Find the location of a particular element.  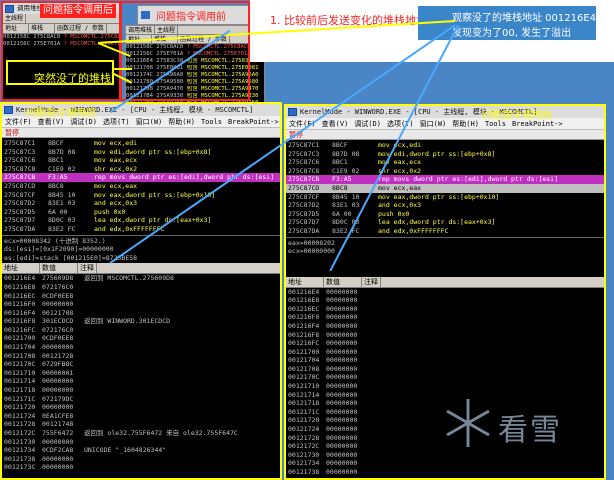

stack-row: 001216E8 00000000 is located at coordinates (445, 300).